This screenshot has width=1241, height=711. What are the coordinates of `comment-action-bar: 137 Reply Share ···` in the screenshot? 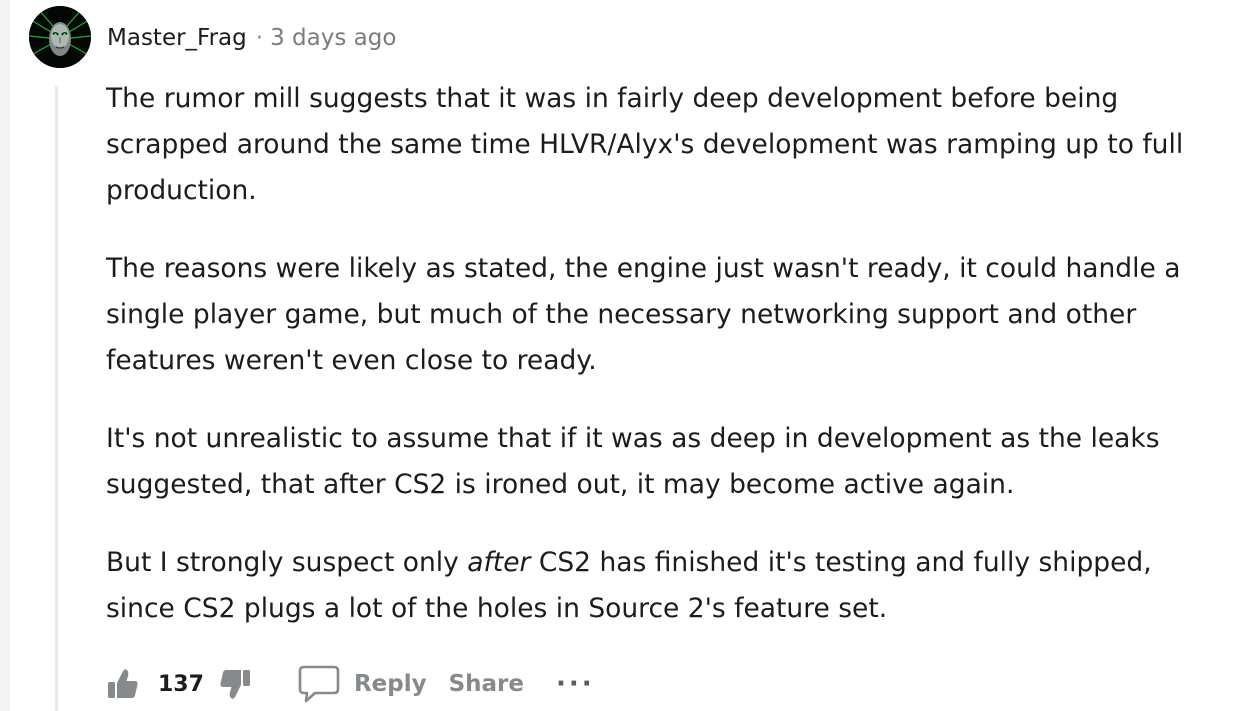 It's located at (347, 684).